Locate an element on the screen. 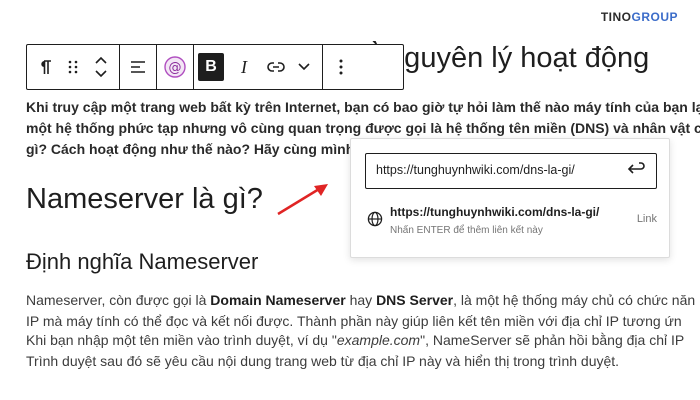 This screenshot has width=700, height=400. annotation-arrow-icon is located at coordinates (302, 200).